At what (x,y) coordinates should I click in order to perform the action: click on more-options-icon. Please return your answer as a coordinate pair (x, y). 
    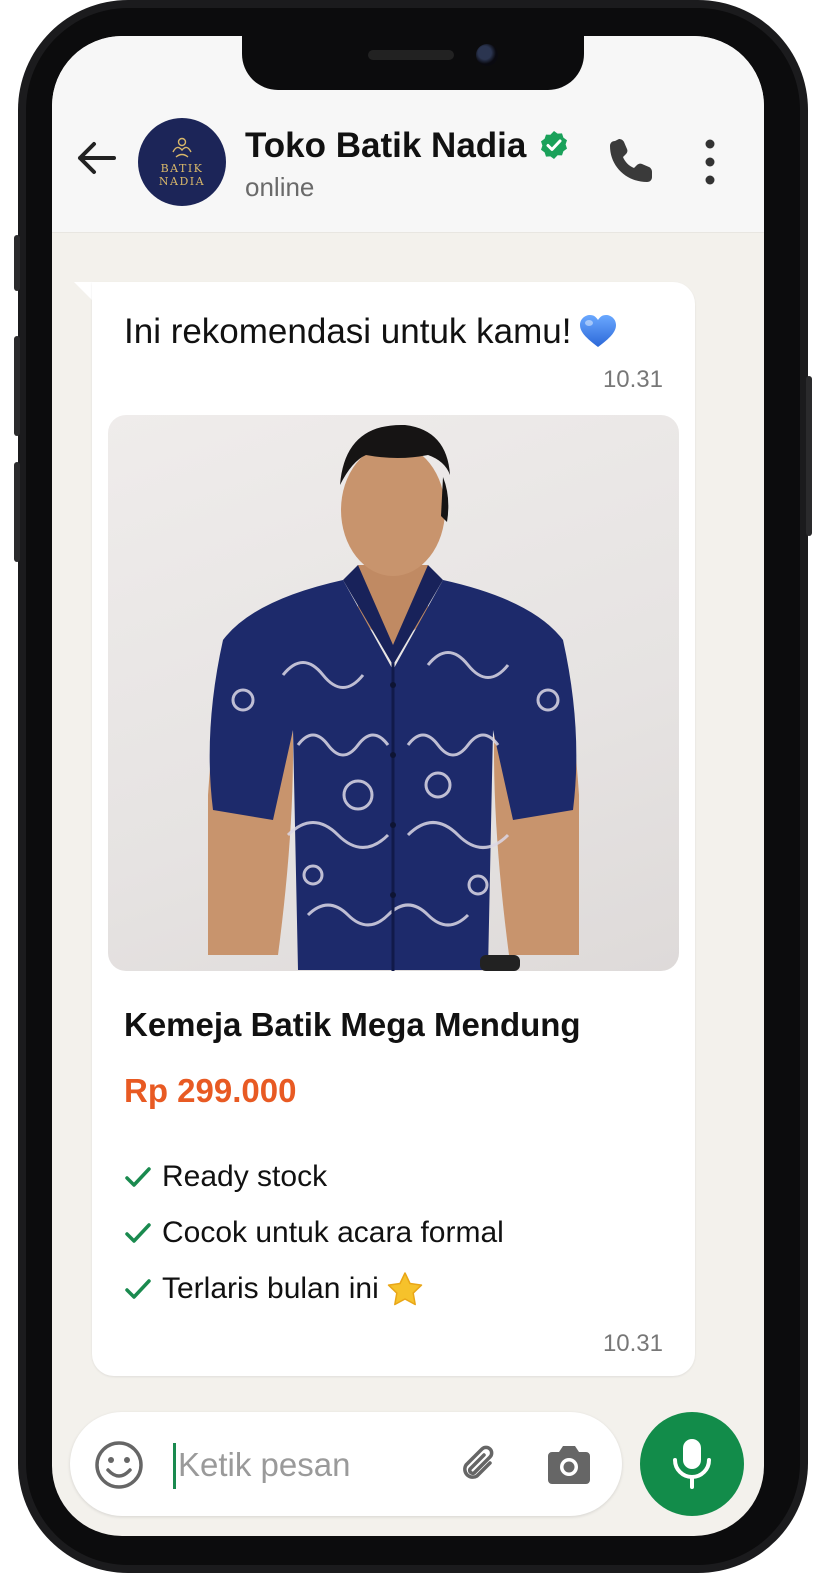
    Looking at the image, I should click on (710, 162).